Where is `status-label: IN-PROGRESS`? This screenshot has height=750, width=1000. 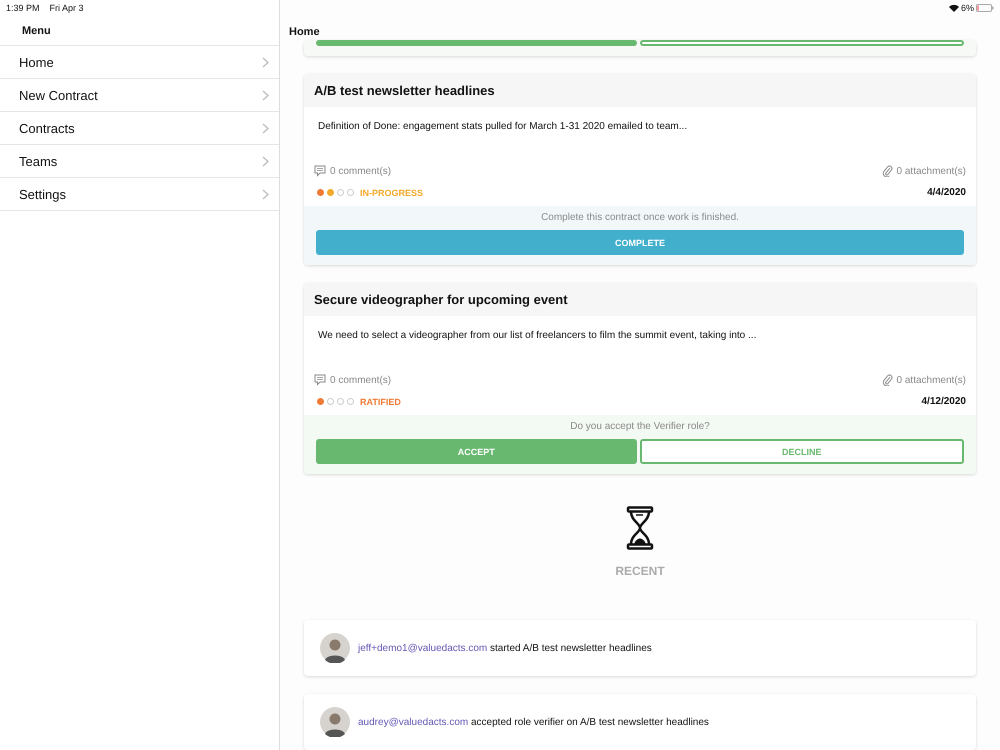
status-label: IN-PROGRESS is located at coordinates (392, 193).